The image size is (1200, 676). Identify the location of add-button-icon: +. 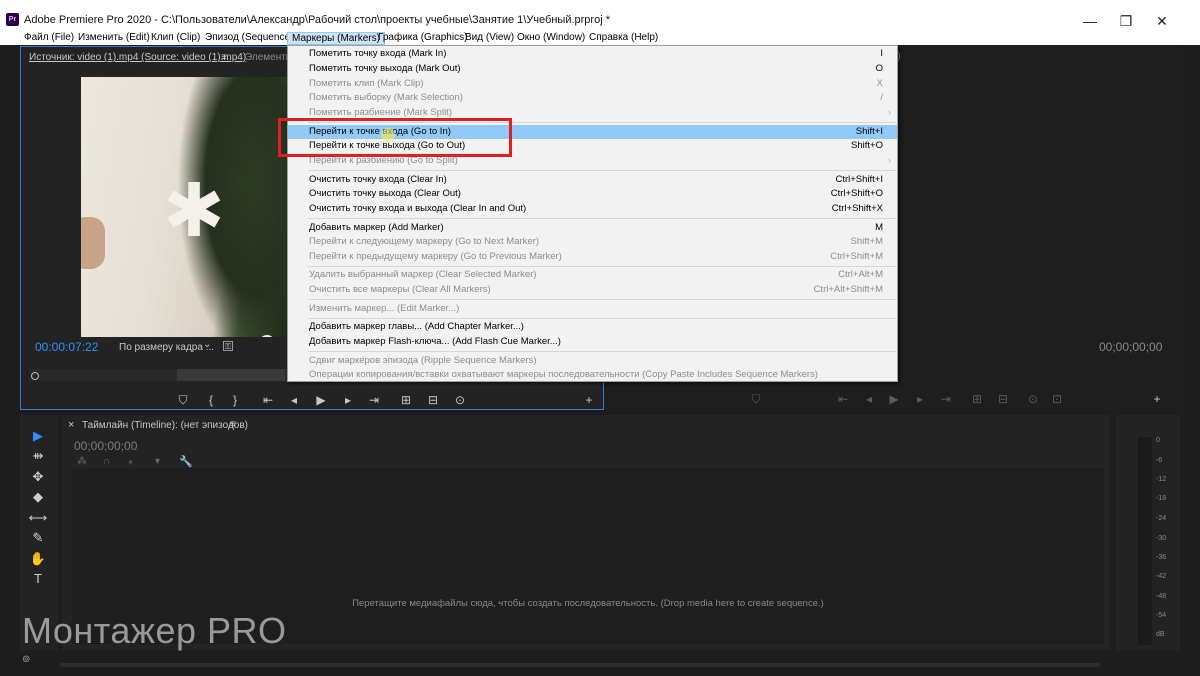
(589, 400).